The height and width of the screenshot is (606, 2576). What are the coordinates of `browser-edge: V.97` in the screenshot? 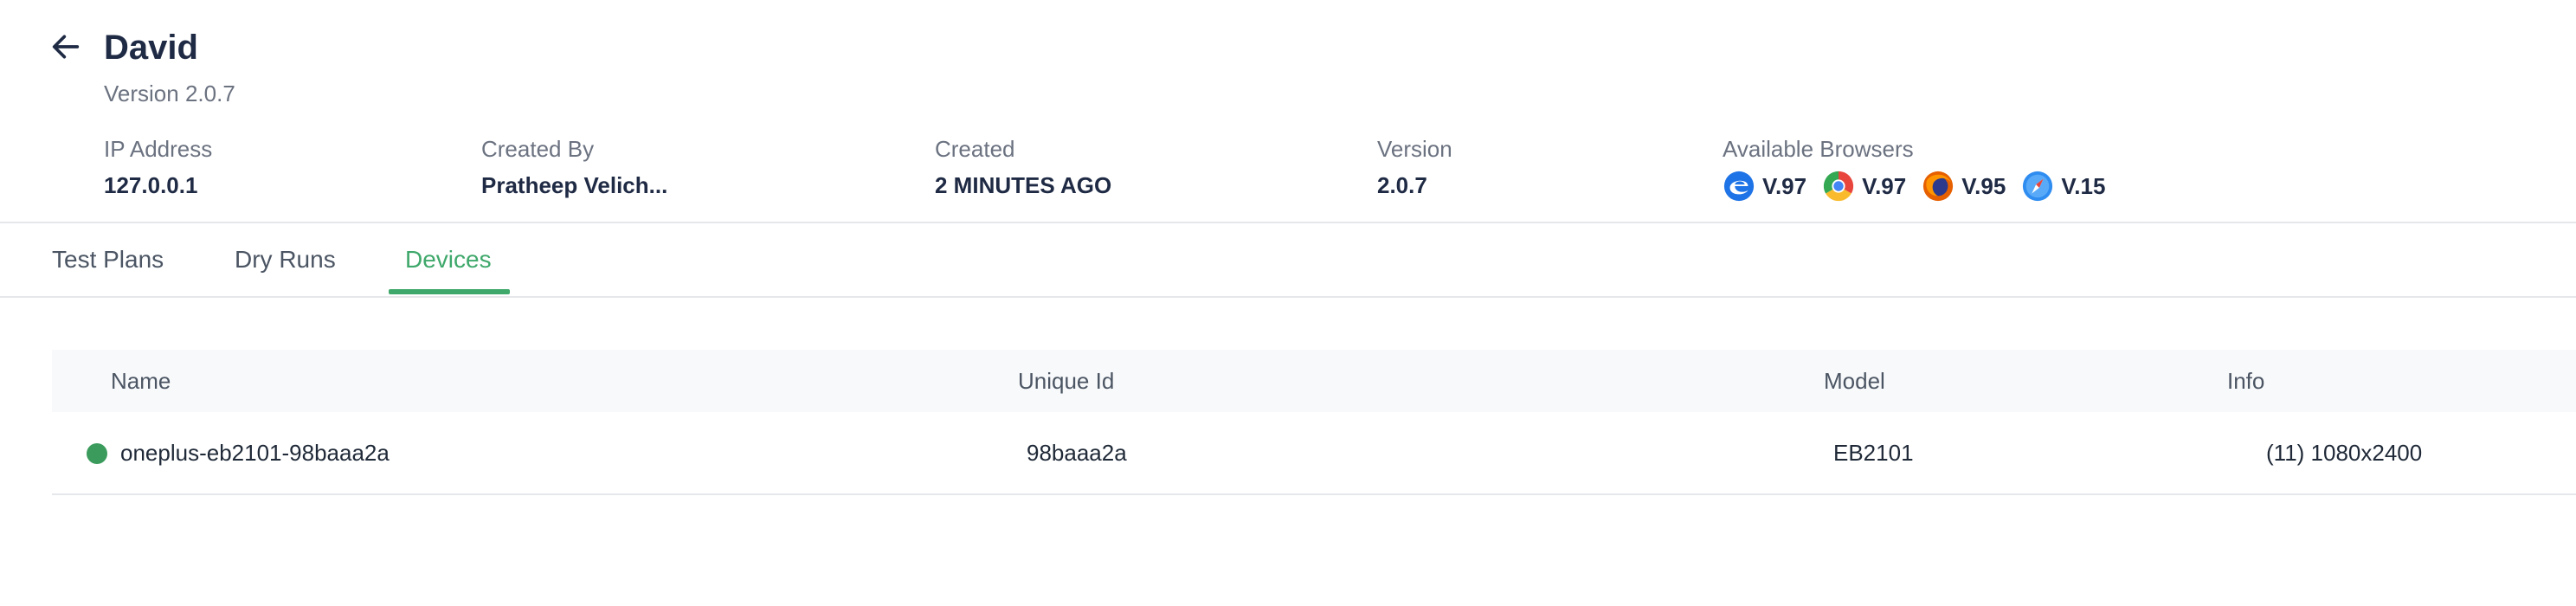 It's located at (1764, 187).